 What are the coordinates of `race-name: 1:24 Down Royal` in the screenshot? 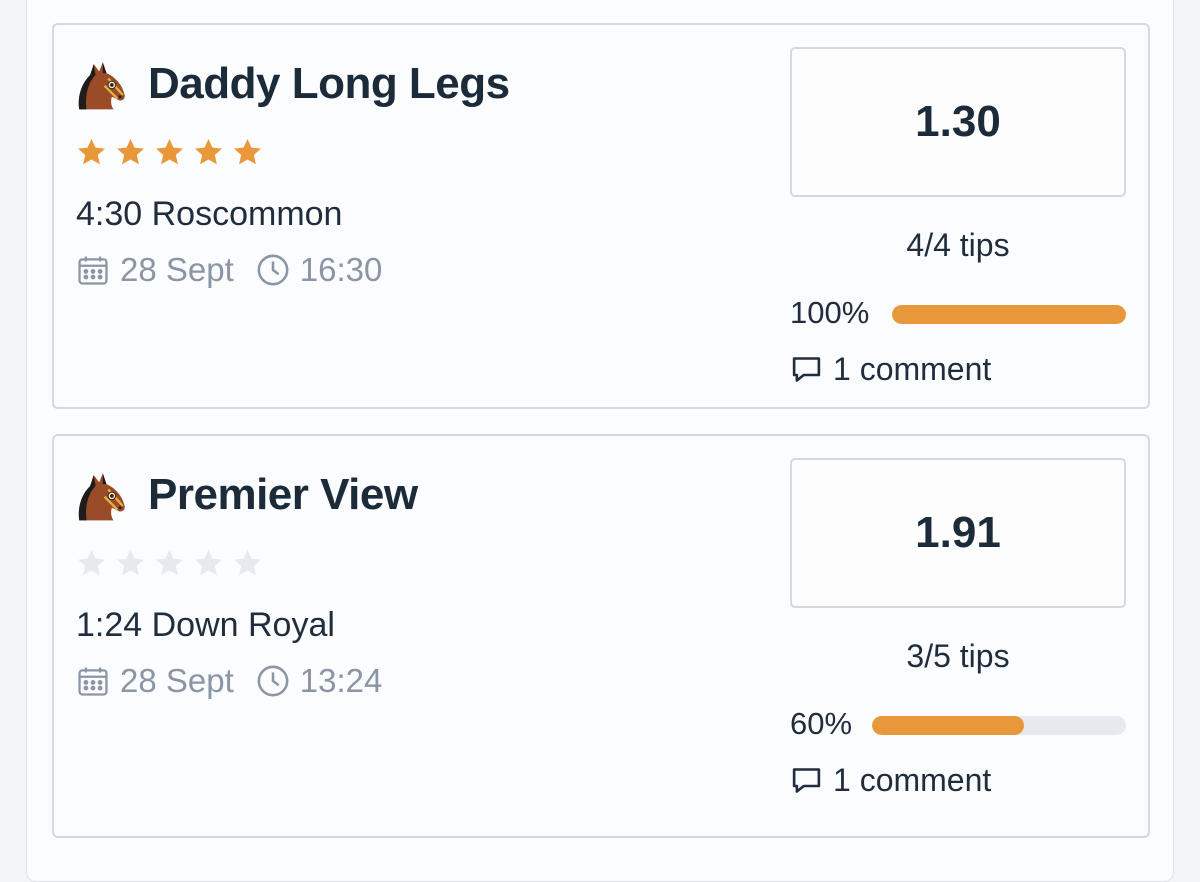 It's located at (205, 625).